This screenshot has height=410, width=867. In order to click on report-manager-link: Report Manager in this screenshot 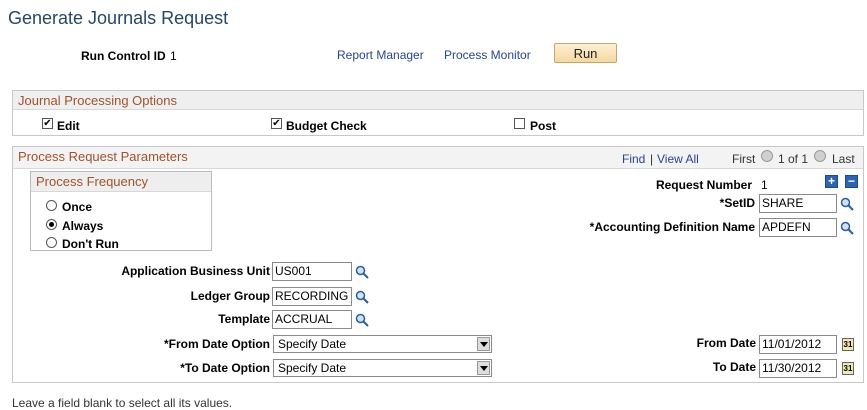, I will do `click(380, 55)`.